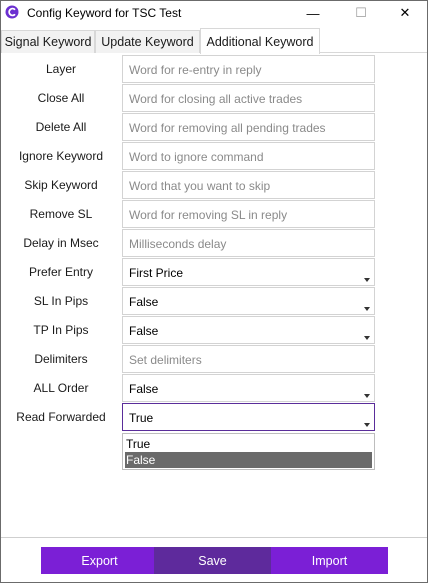 The height and width of the screenshot is (583, 428). I want to click on import-button: Import, so click(329, 560).